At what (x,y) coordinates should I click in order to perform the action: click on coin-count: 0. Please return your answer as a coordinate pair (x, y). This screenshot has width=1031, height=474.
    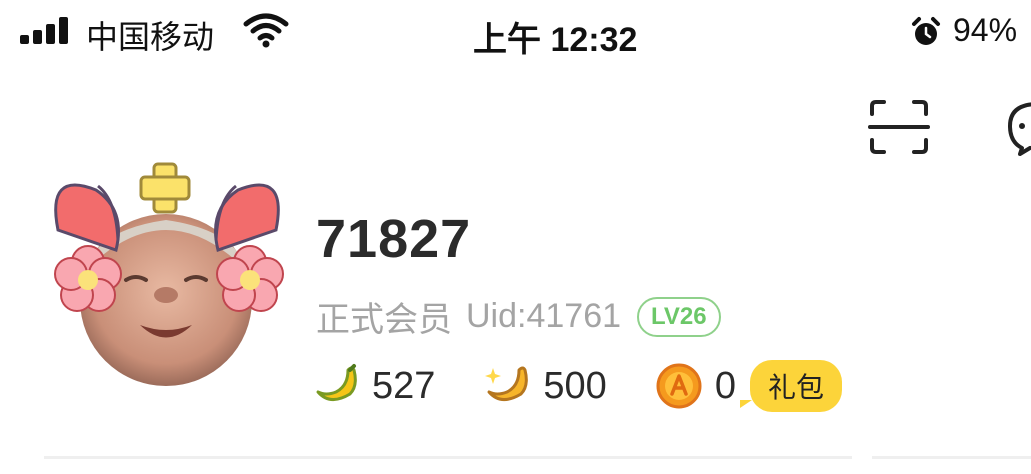
    Looking at the image, I should click on (725, 385).